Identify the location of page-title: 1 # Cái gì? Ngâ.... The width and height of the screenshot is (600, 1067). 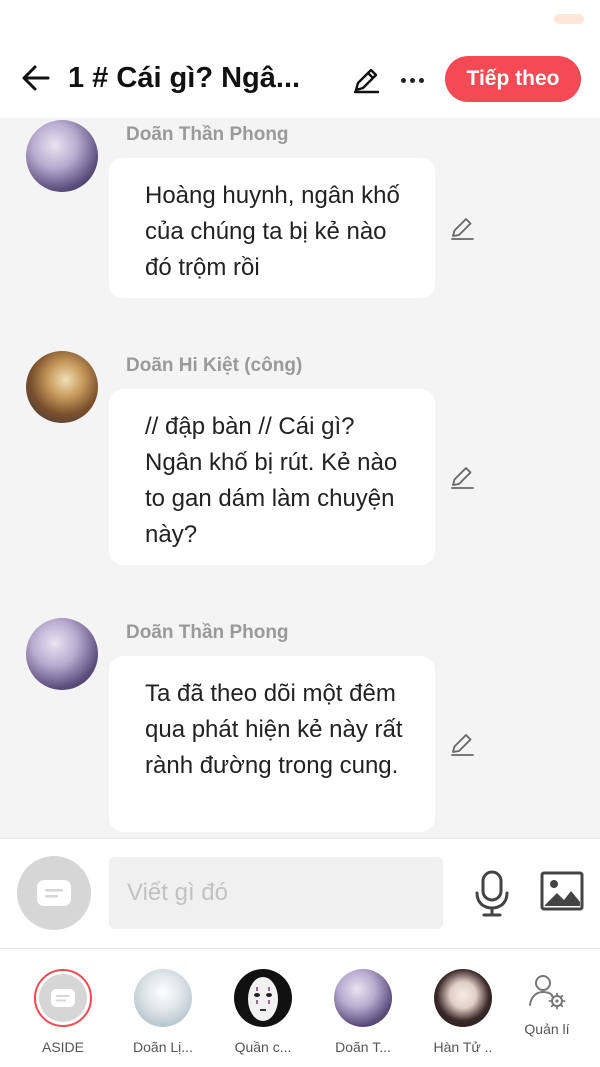
(184, 78).